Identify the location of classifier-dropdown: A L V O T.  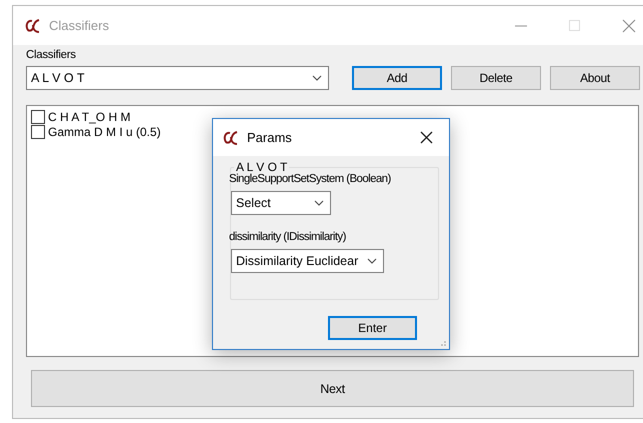
(177, 78).